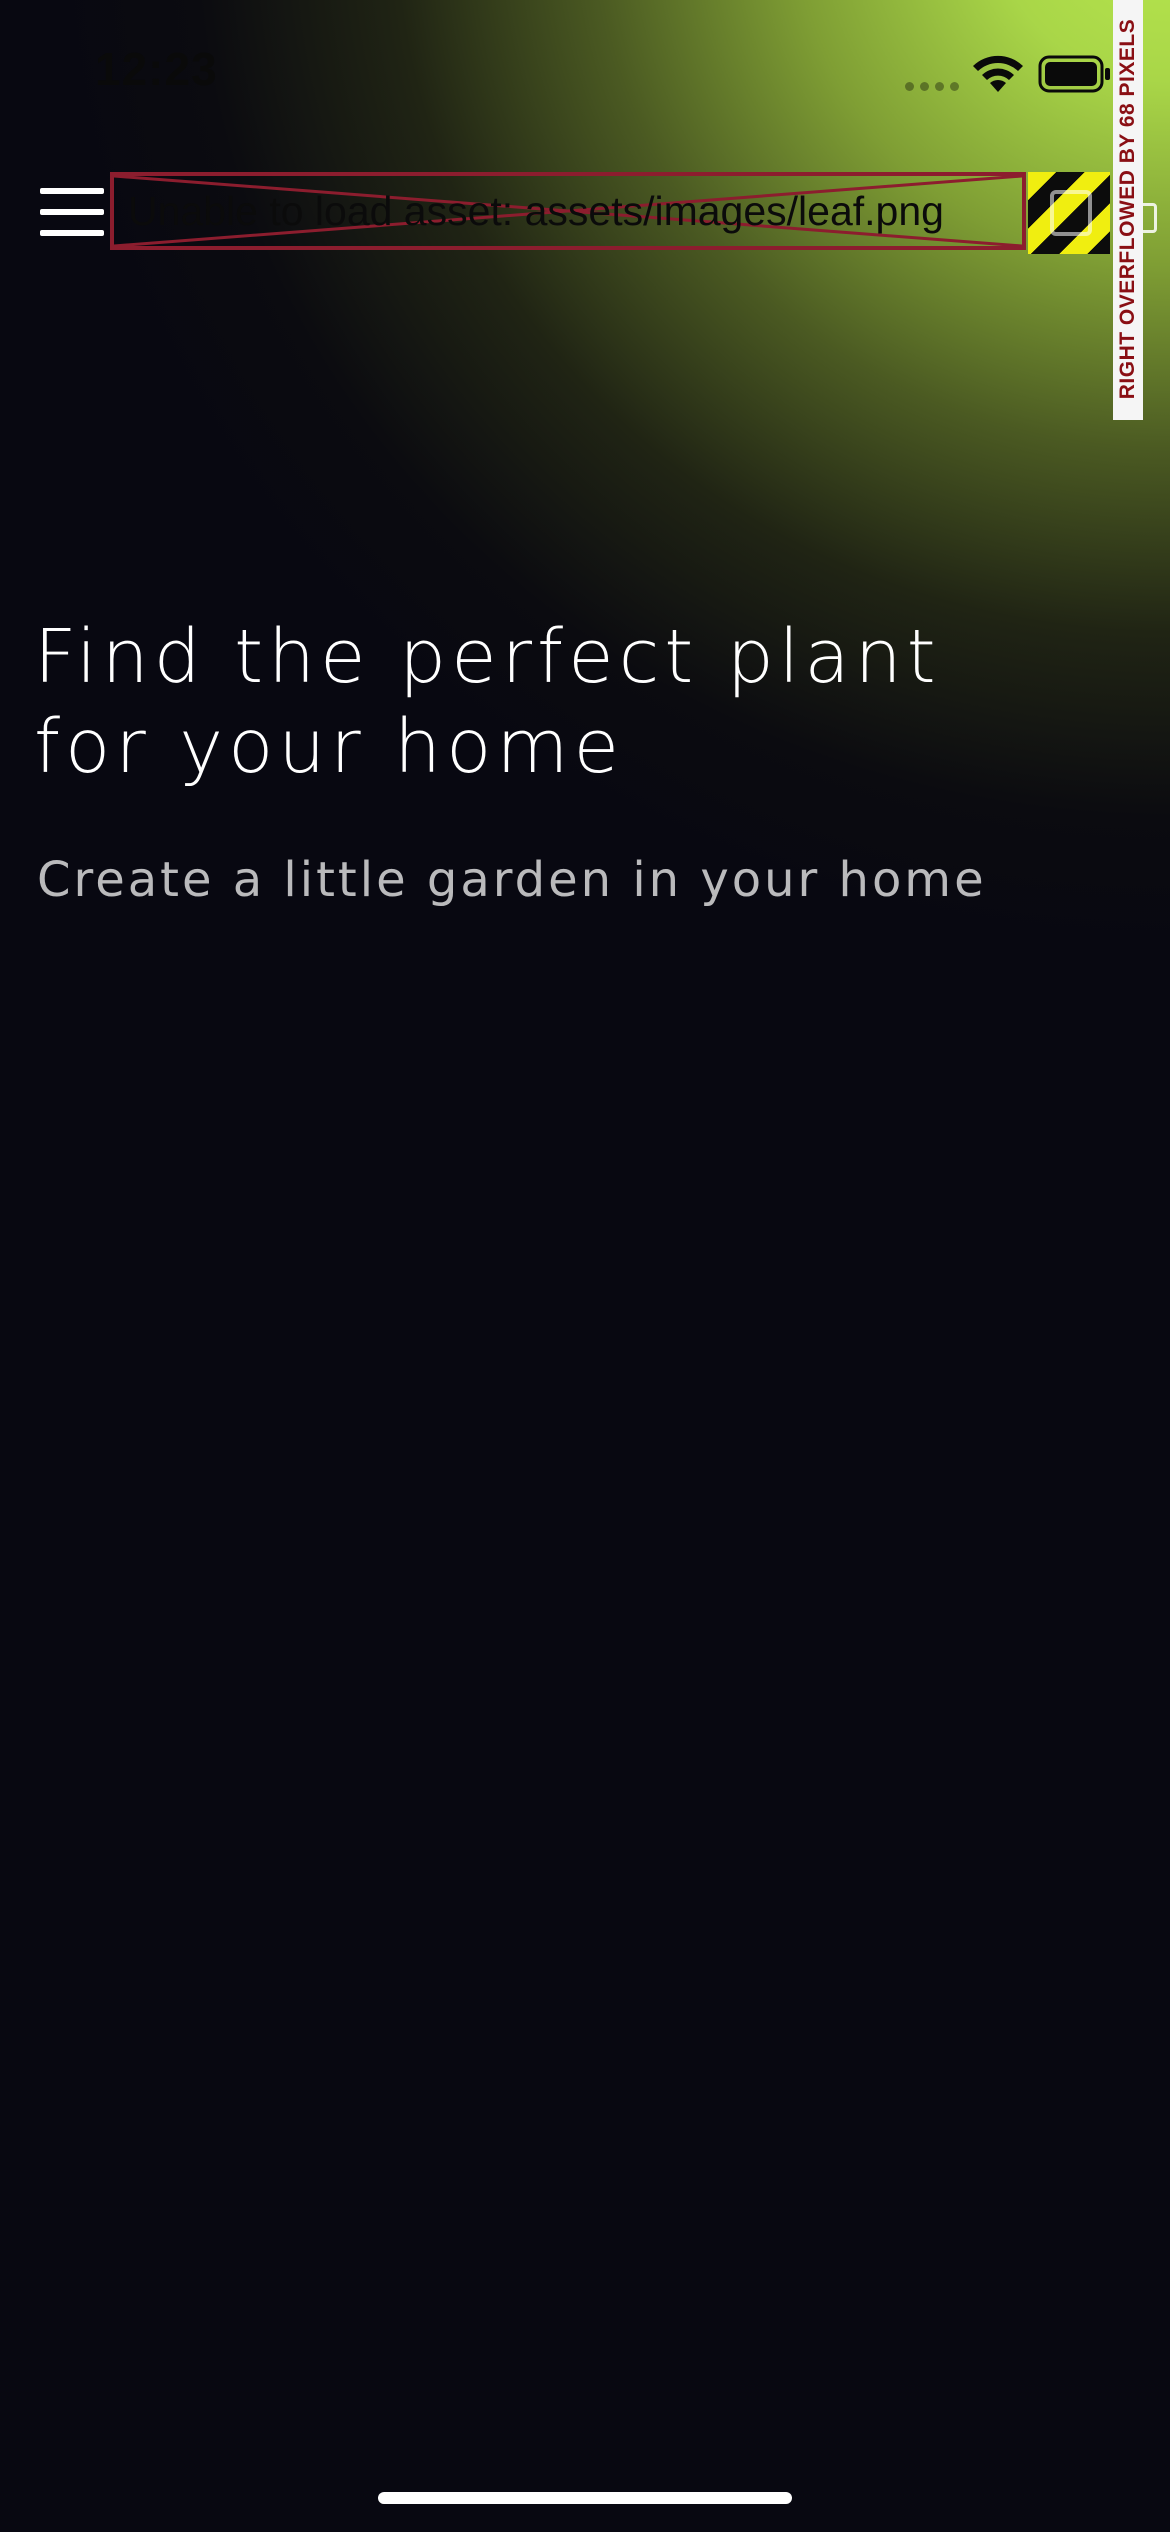 The width and height of the screenshot is (1170, 2532). Describe the element at coordinates (1127, 209) in the screenshot. I see `overflow-warning-text: RIGHT OVERFLOWED BY 68 PIXELS` at that location.